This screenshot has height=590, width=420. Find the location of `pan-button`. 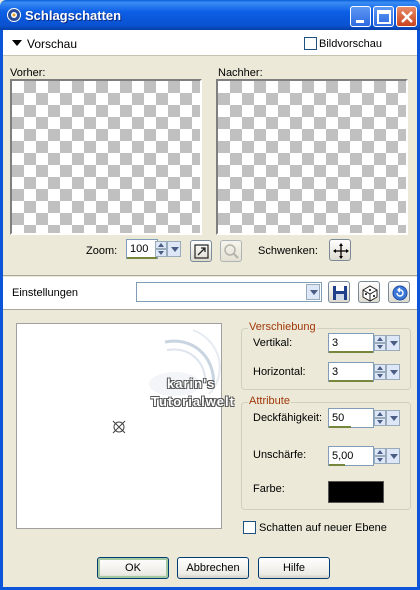

pan-button is located at coordinates (340, 250).